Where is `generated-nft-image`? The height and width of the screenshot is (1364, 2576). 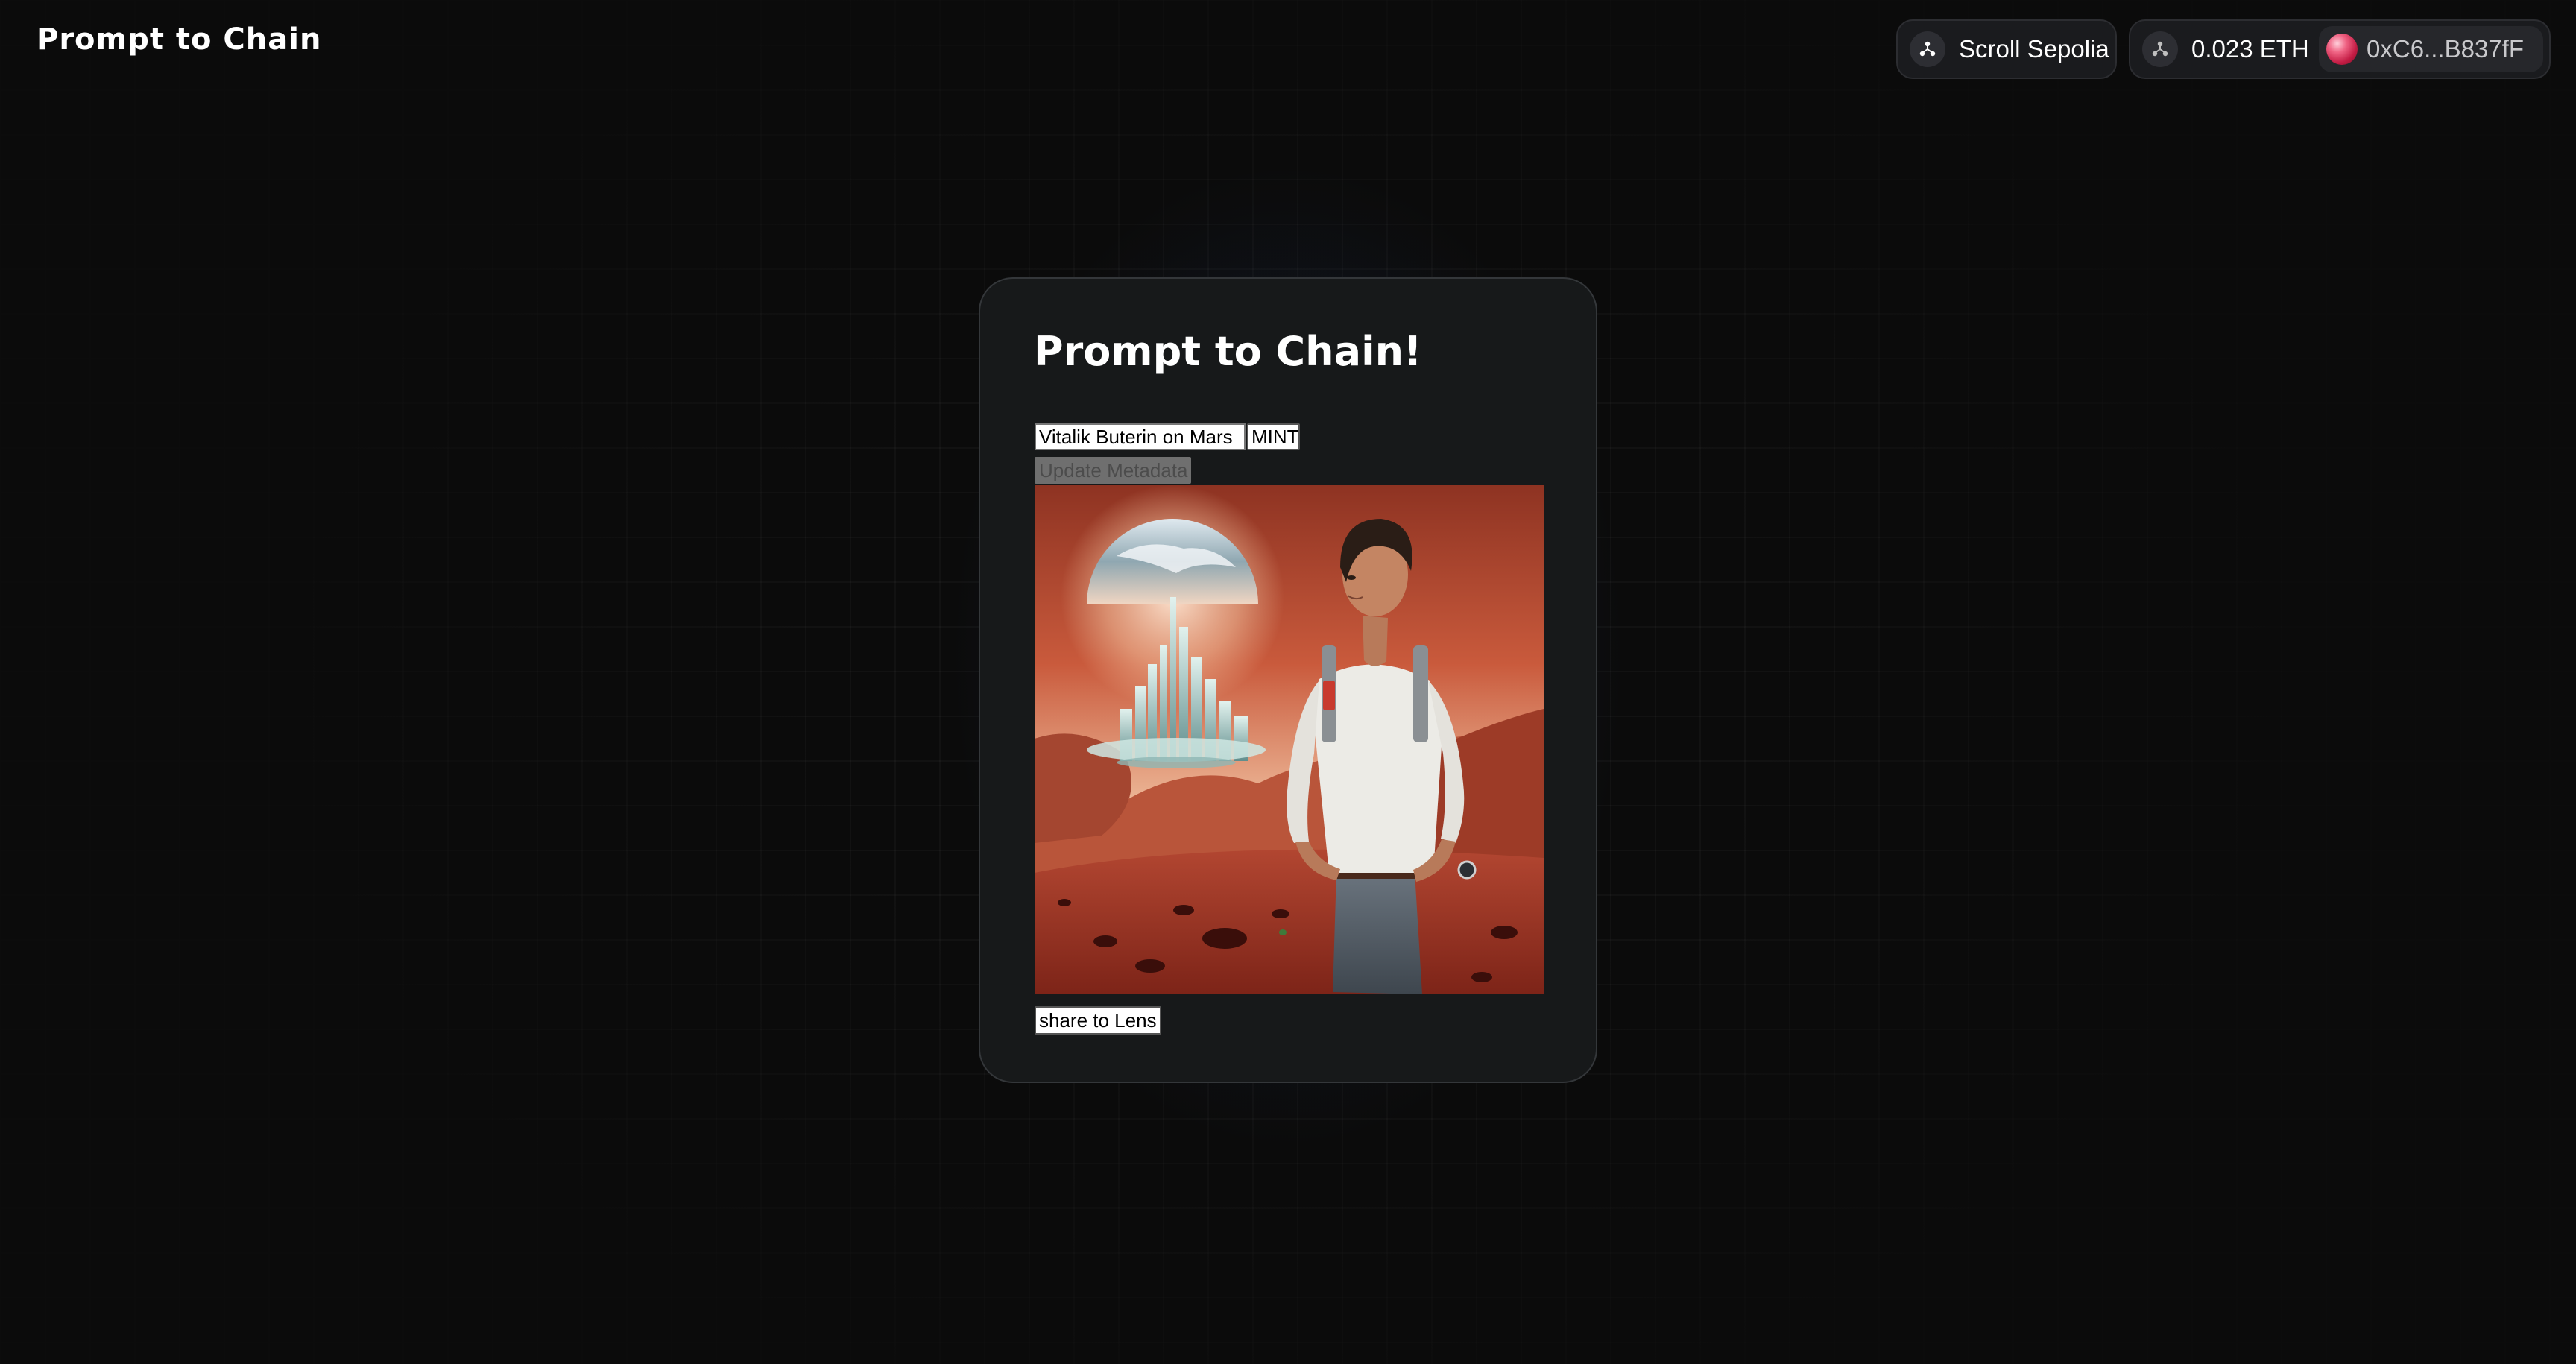
generated-nft-image is located at coordinates (1289, 739).